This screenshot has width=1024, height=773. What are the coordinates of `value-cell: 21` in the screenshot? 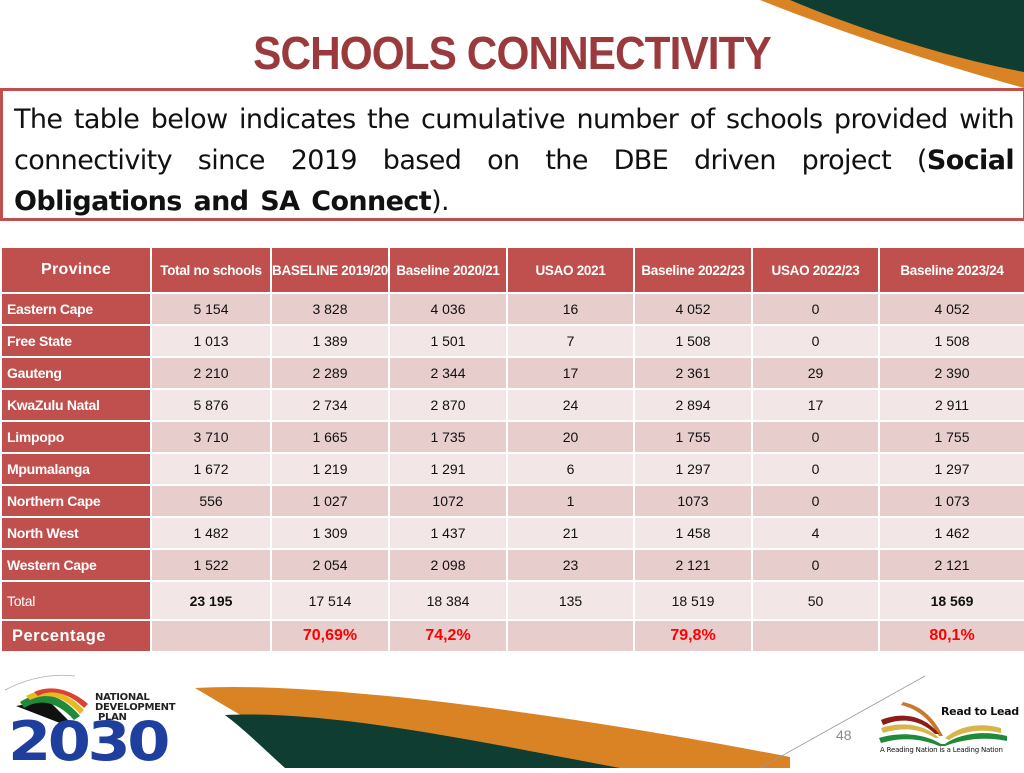 It's located at (570, 533).